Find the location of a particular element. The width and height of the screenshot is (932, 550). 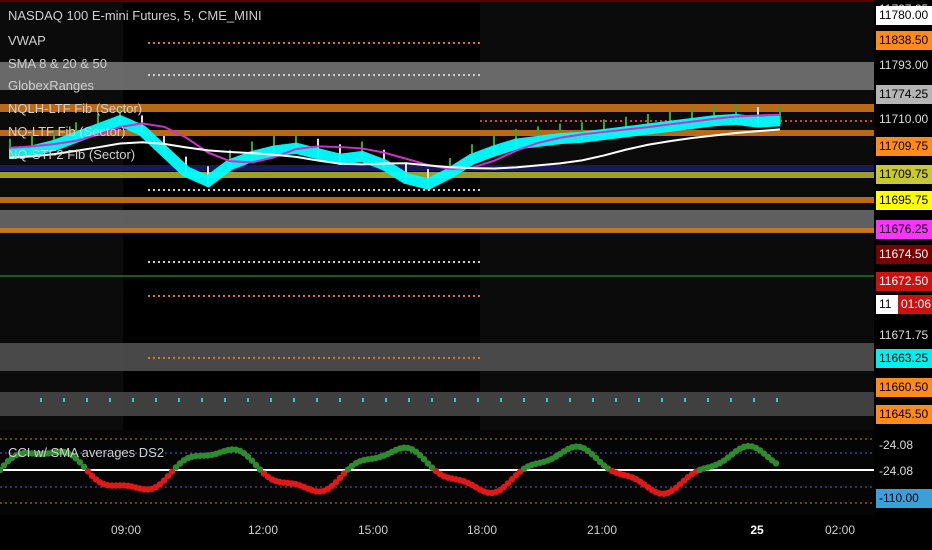

price-label: 11710.00 is located at coordinates (904, 119).